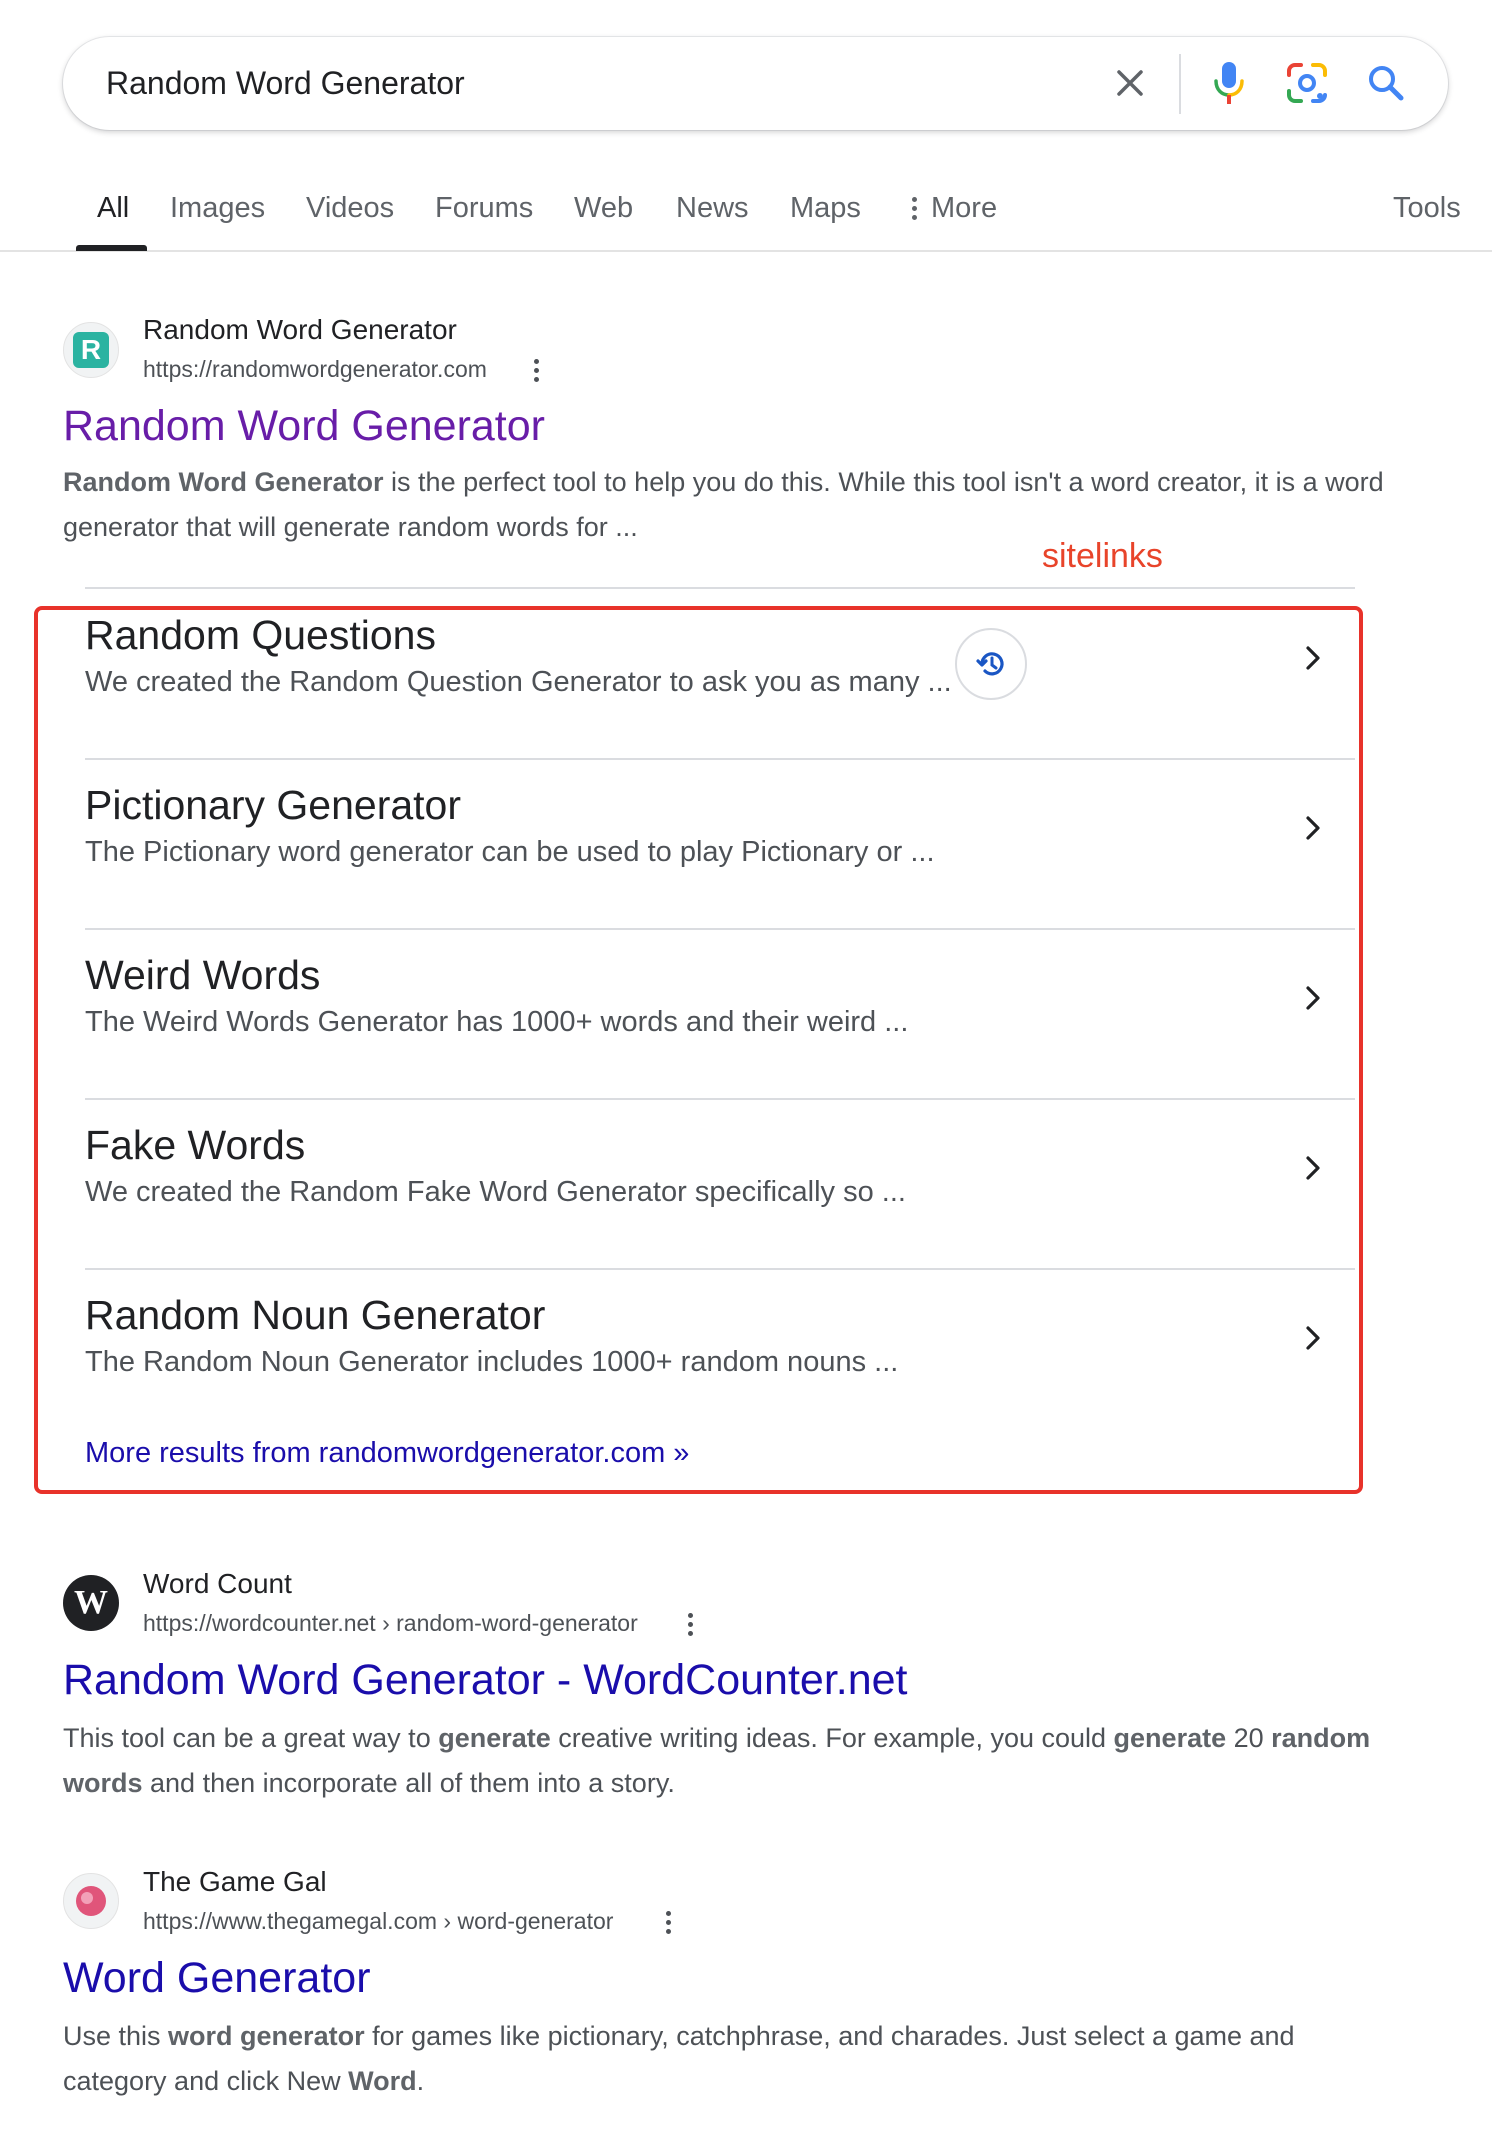 The image size is (1492, 2130). I want to click on result-site-name: Word Count, so click(217, 1583).